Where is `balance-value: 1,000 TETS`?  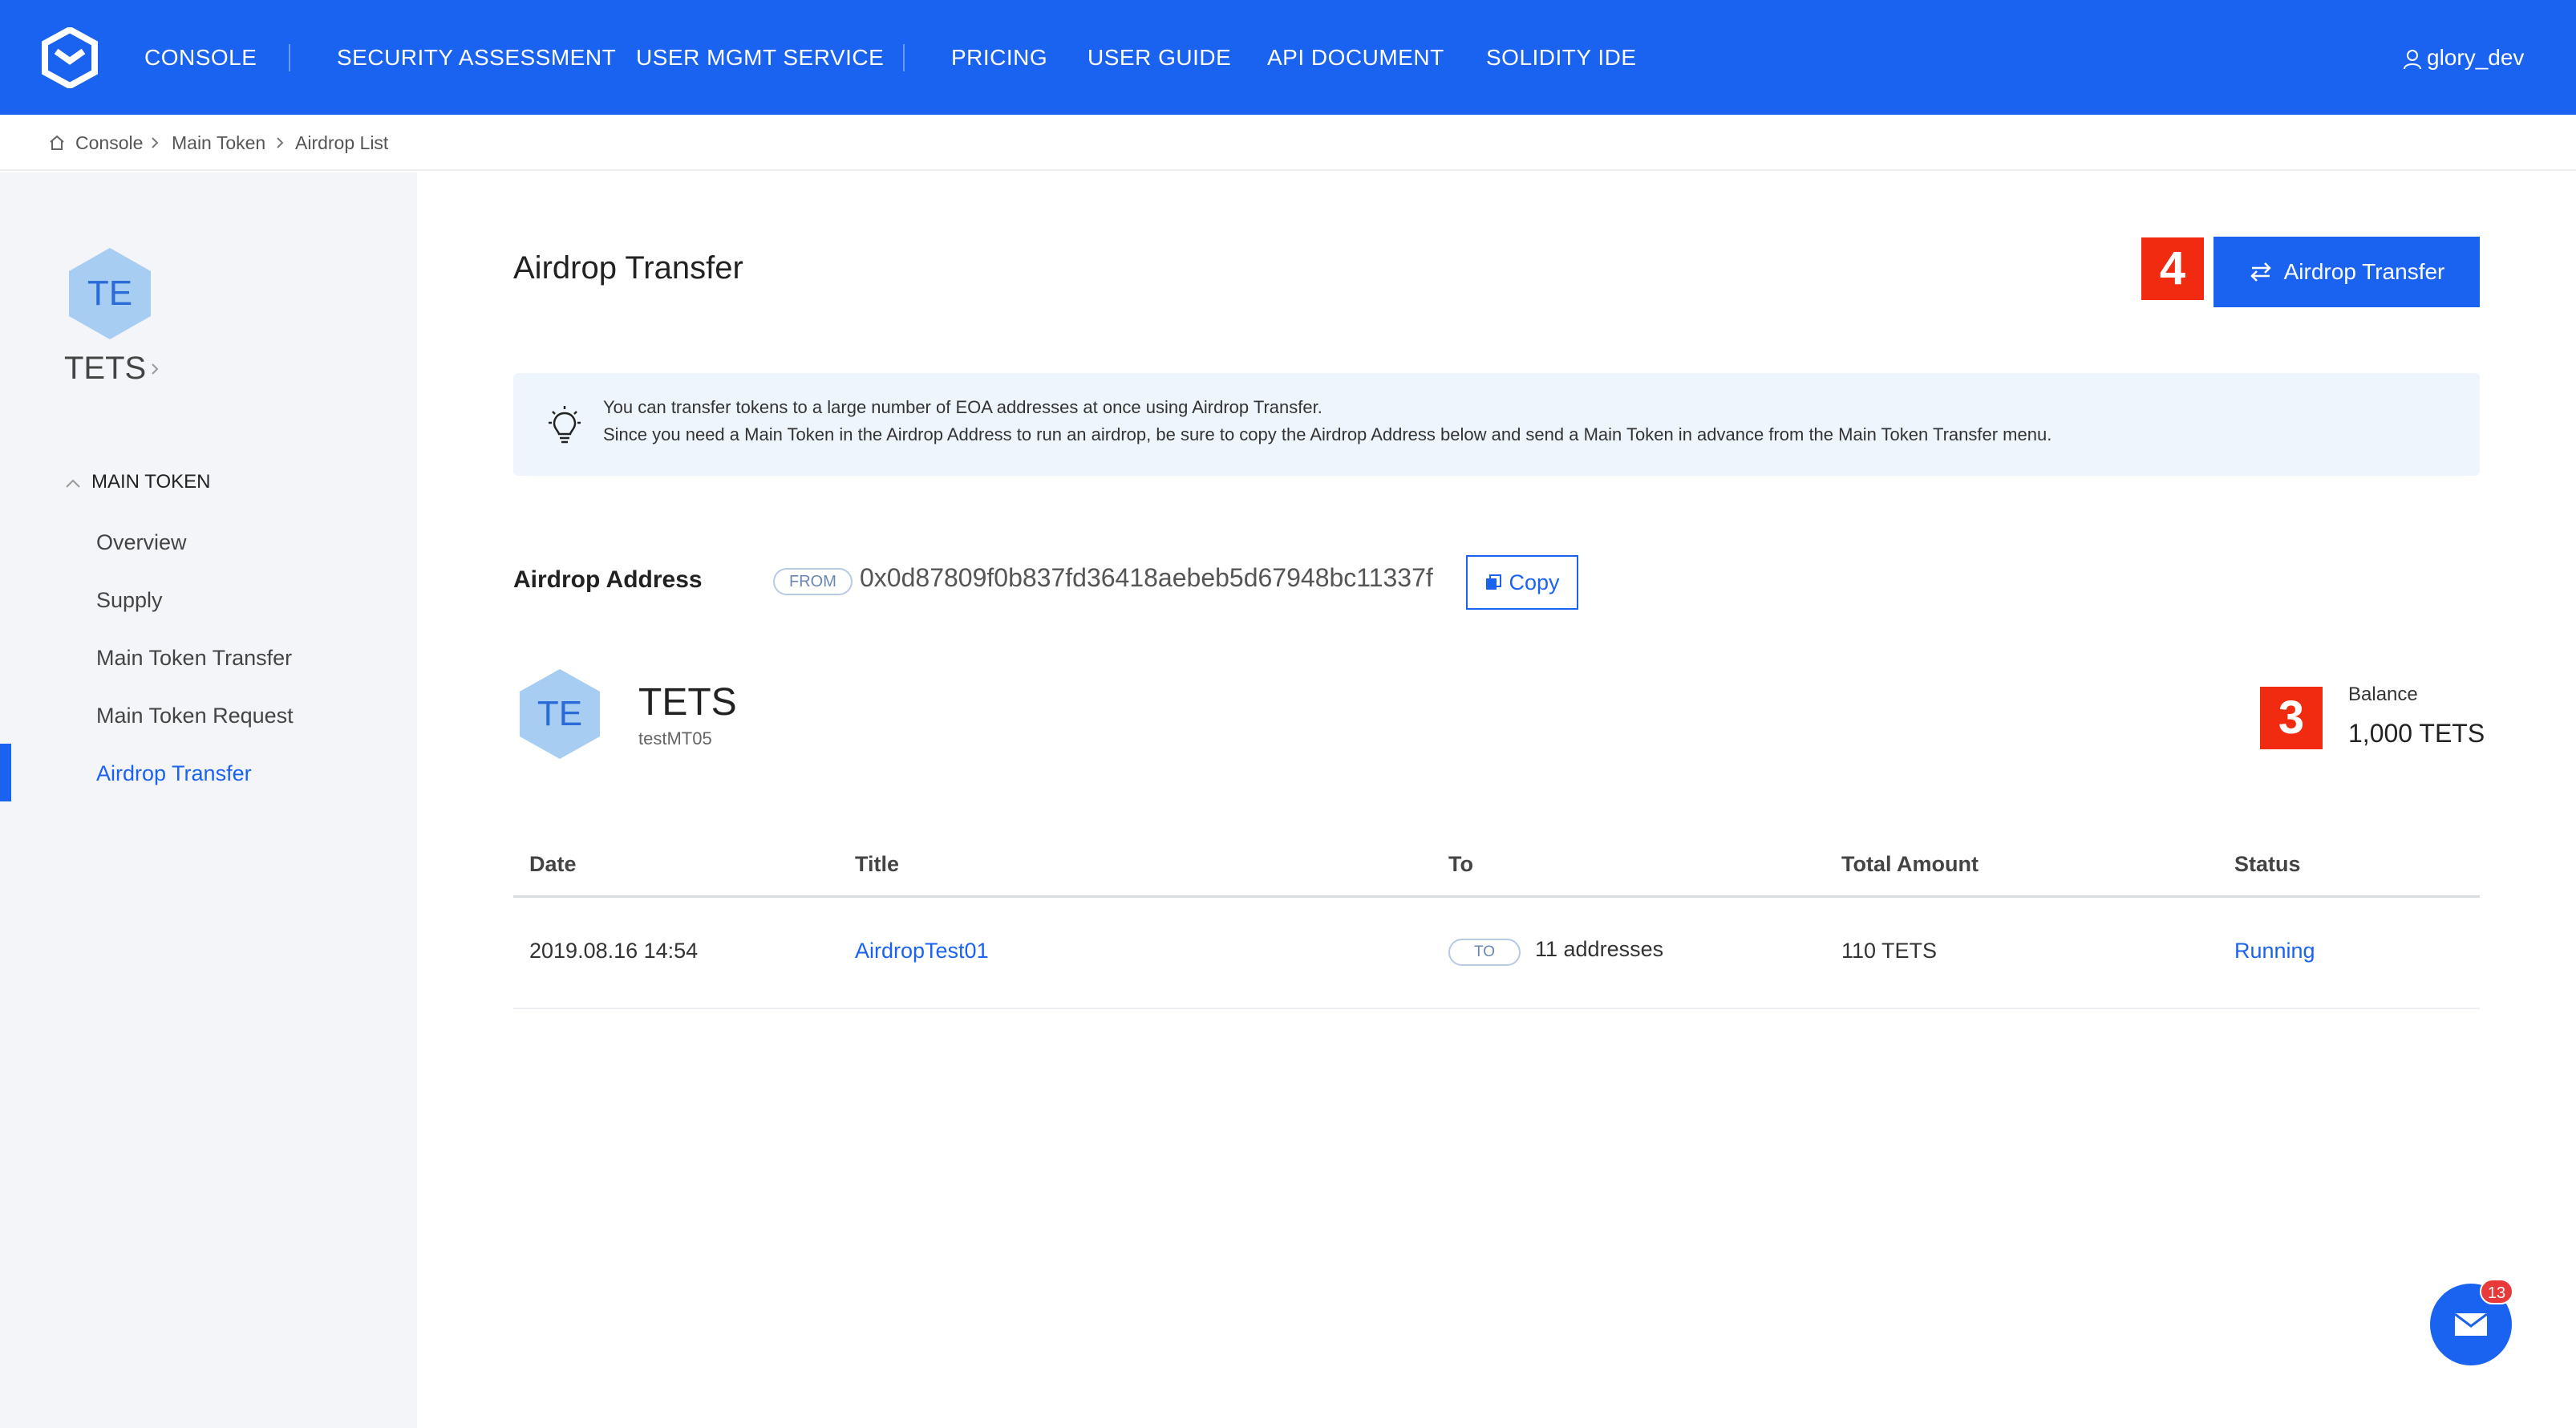
balance-value: 1,000 TETS is located at coordinates (2416, 733).